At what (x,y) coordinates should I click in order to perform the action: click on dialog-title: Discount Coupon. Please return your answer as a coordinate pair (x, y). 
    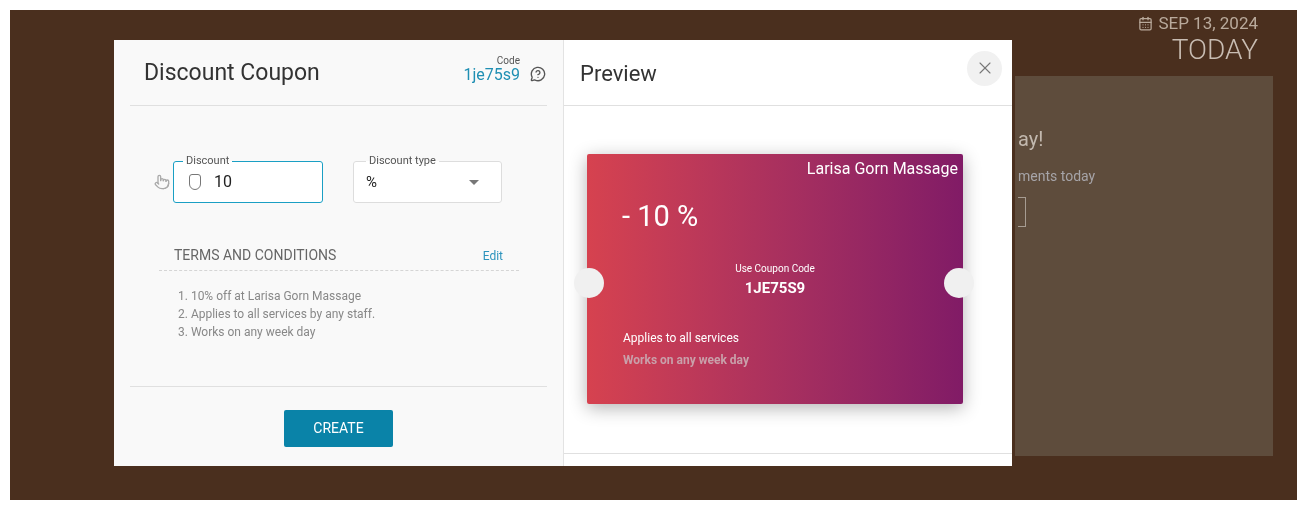
    Looking at the image, I should click on (232, 73).